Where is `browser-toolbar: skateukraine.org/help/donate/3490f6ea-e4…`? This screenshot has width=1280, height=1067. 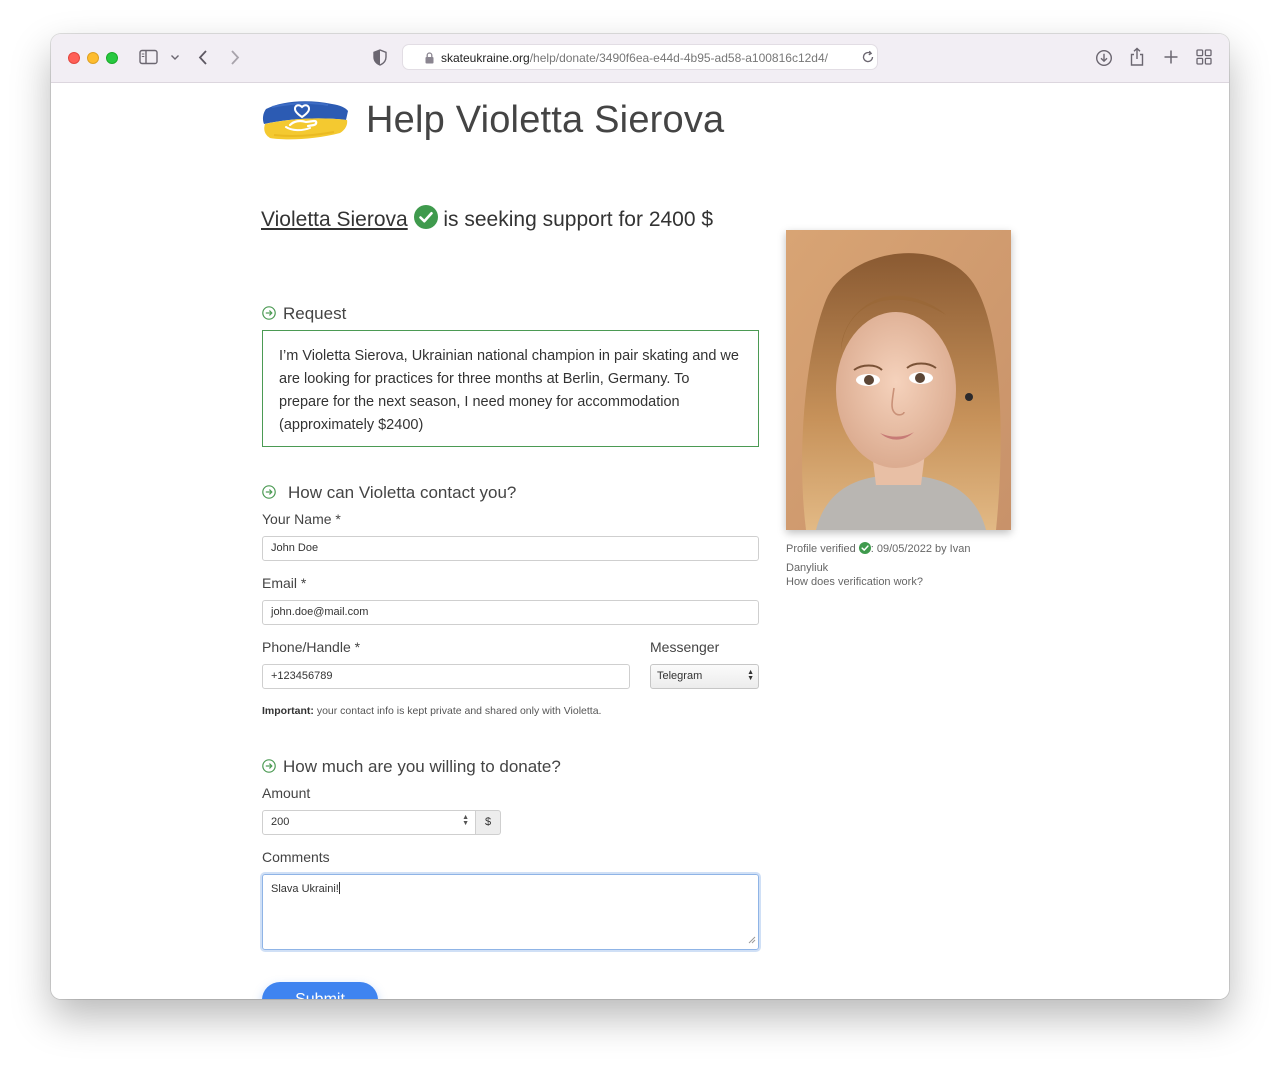
browser-toolbar: skateukraine.org/help/donate/3490f6ea-e4… is located at coordinates (640, 58).